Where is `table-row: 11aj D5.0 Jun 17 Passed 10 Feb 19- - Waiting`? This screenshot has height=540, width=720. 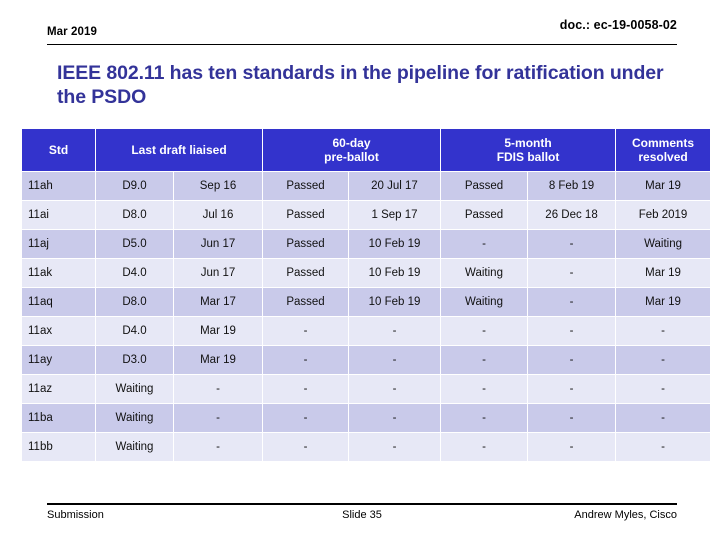 table-row: 11aj D5.0 Jun 17 Passed 10 Feb 19- - Waiting is located at coordinates (366, 244).